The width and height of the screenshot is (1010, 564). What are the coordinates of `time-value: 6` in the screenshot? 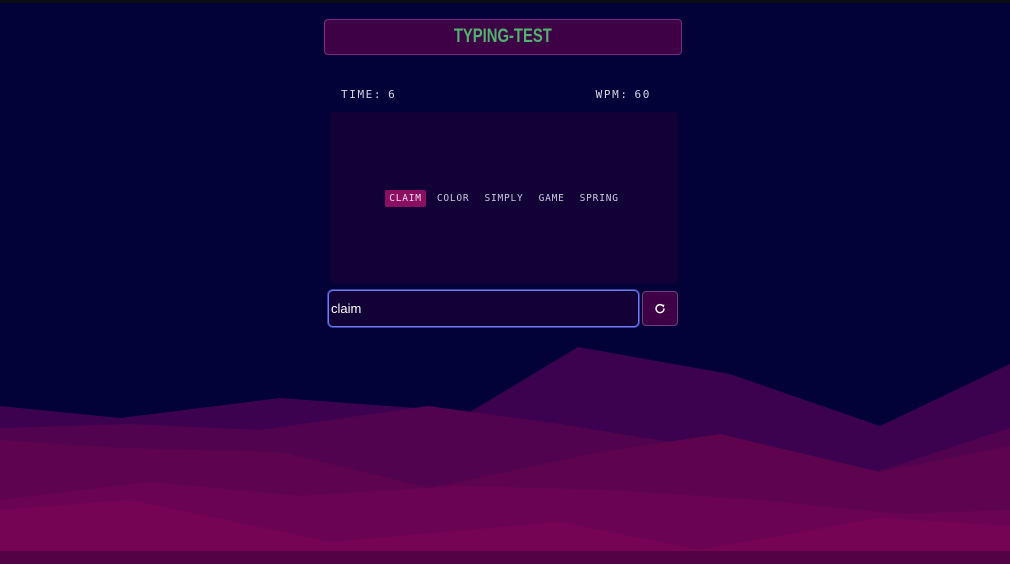 It's located at (392, 94).